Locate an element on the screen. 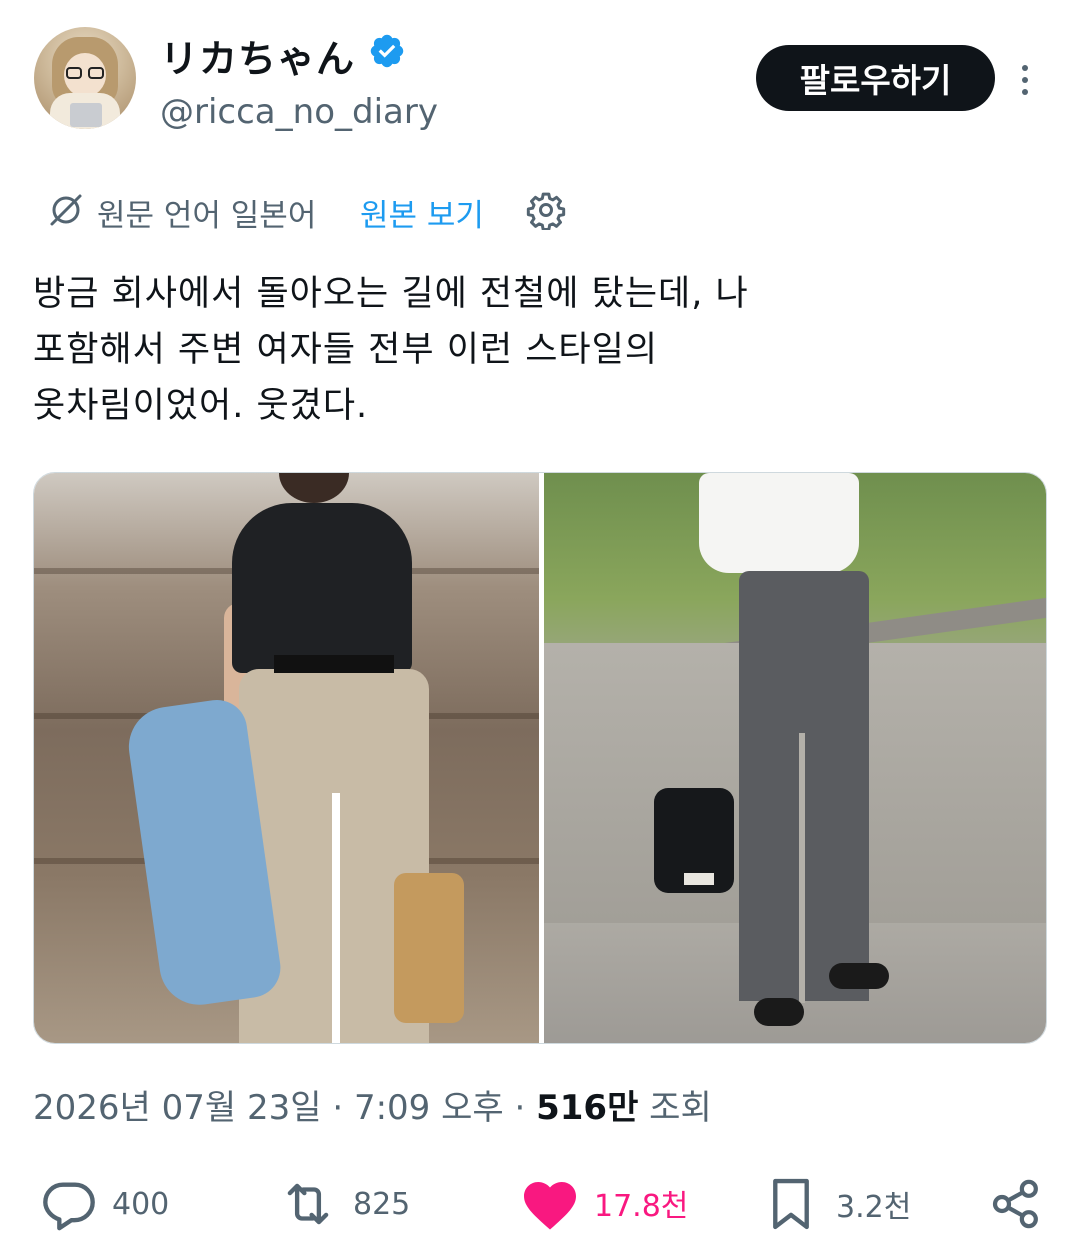 Image resolution: width=1079 pixels, height=1250 pixels. tweet-line: 방금 회사에서 돌아오는 길에 전철에 탔는데, 나 is located at coordinates (391, 294).